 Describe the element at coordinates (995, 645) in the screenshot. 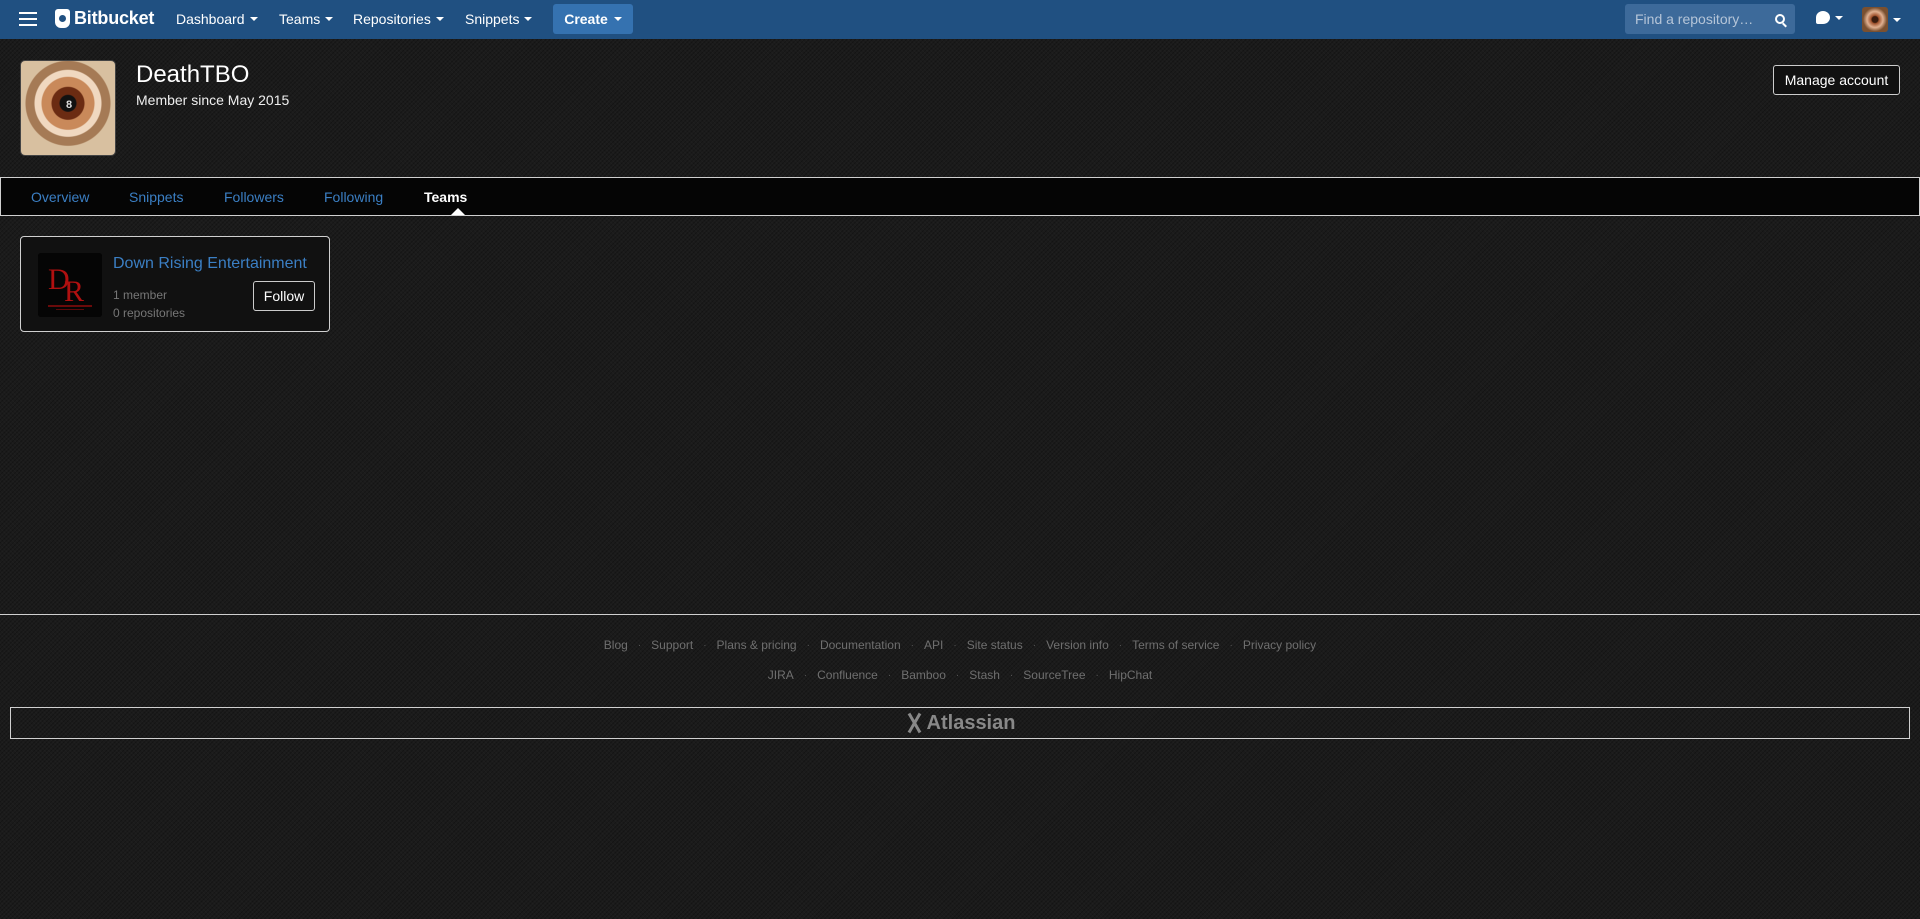

I see `footer-link-site-status: Site status` at that location.